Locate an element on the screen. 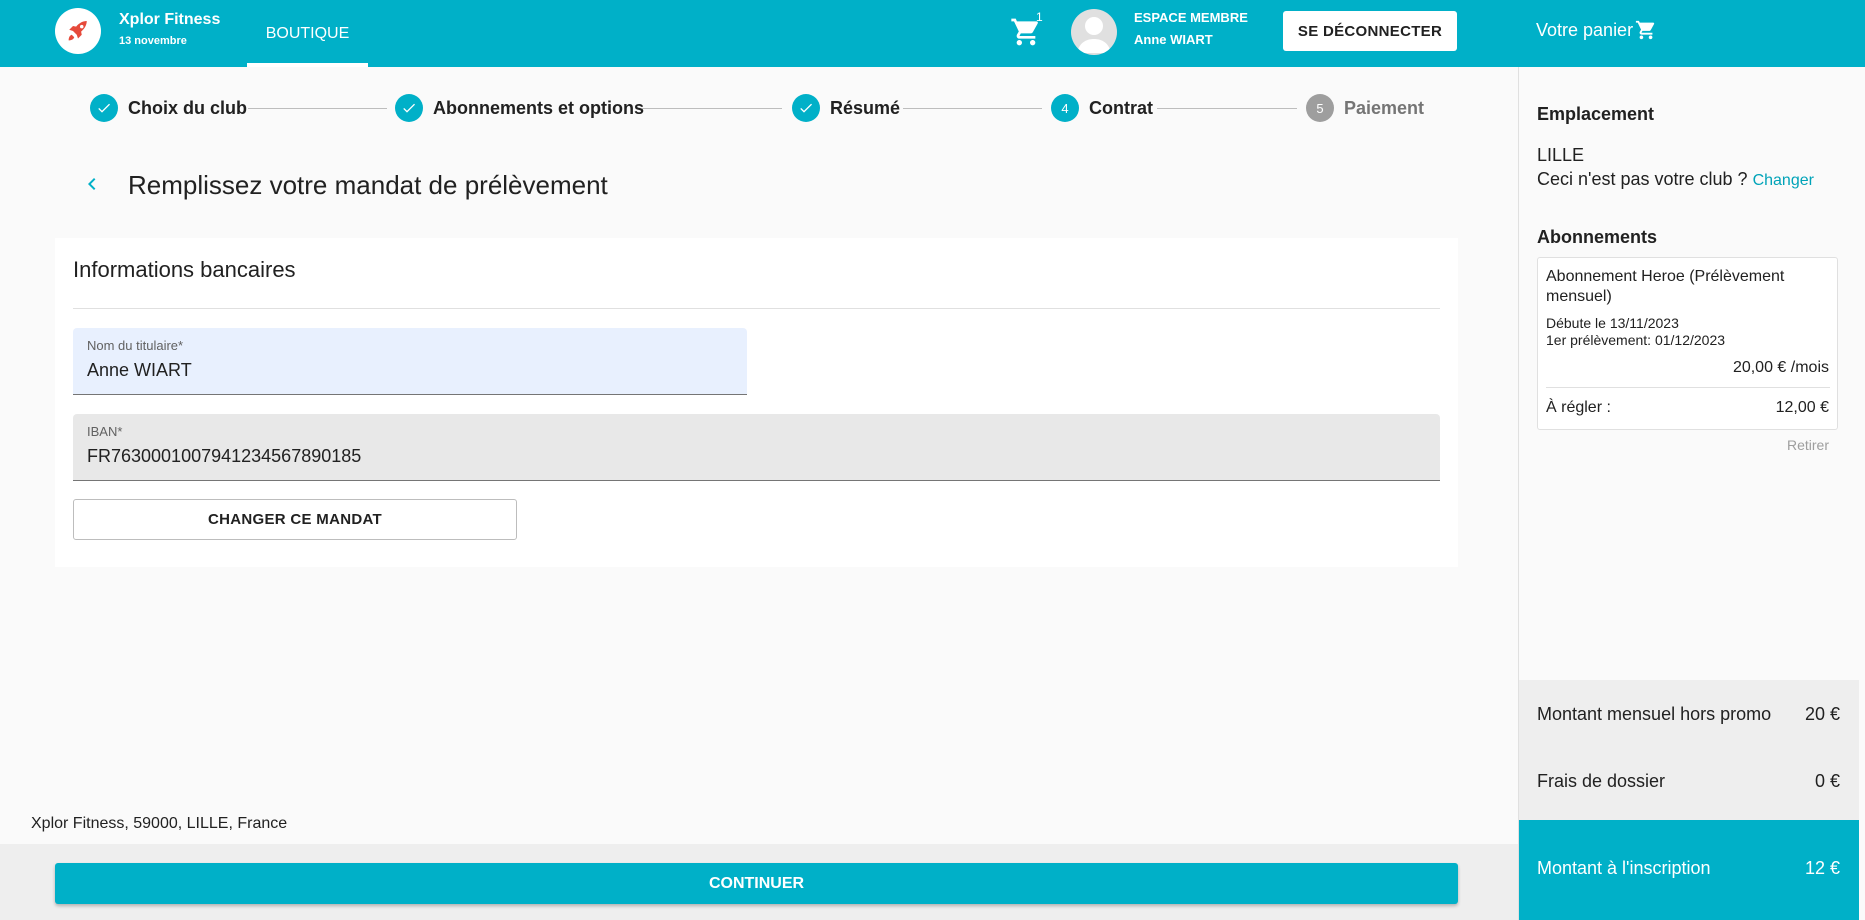 This screenshot has height=920, width=1865. step-summary: Résumé is located at coordinates (846, 108).